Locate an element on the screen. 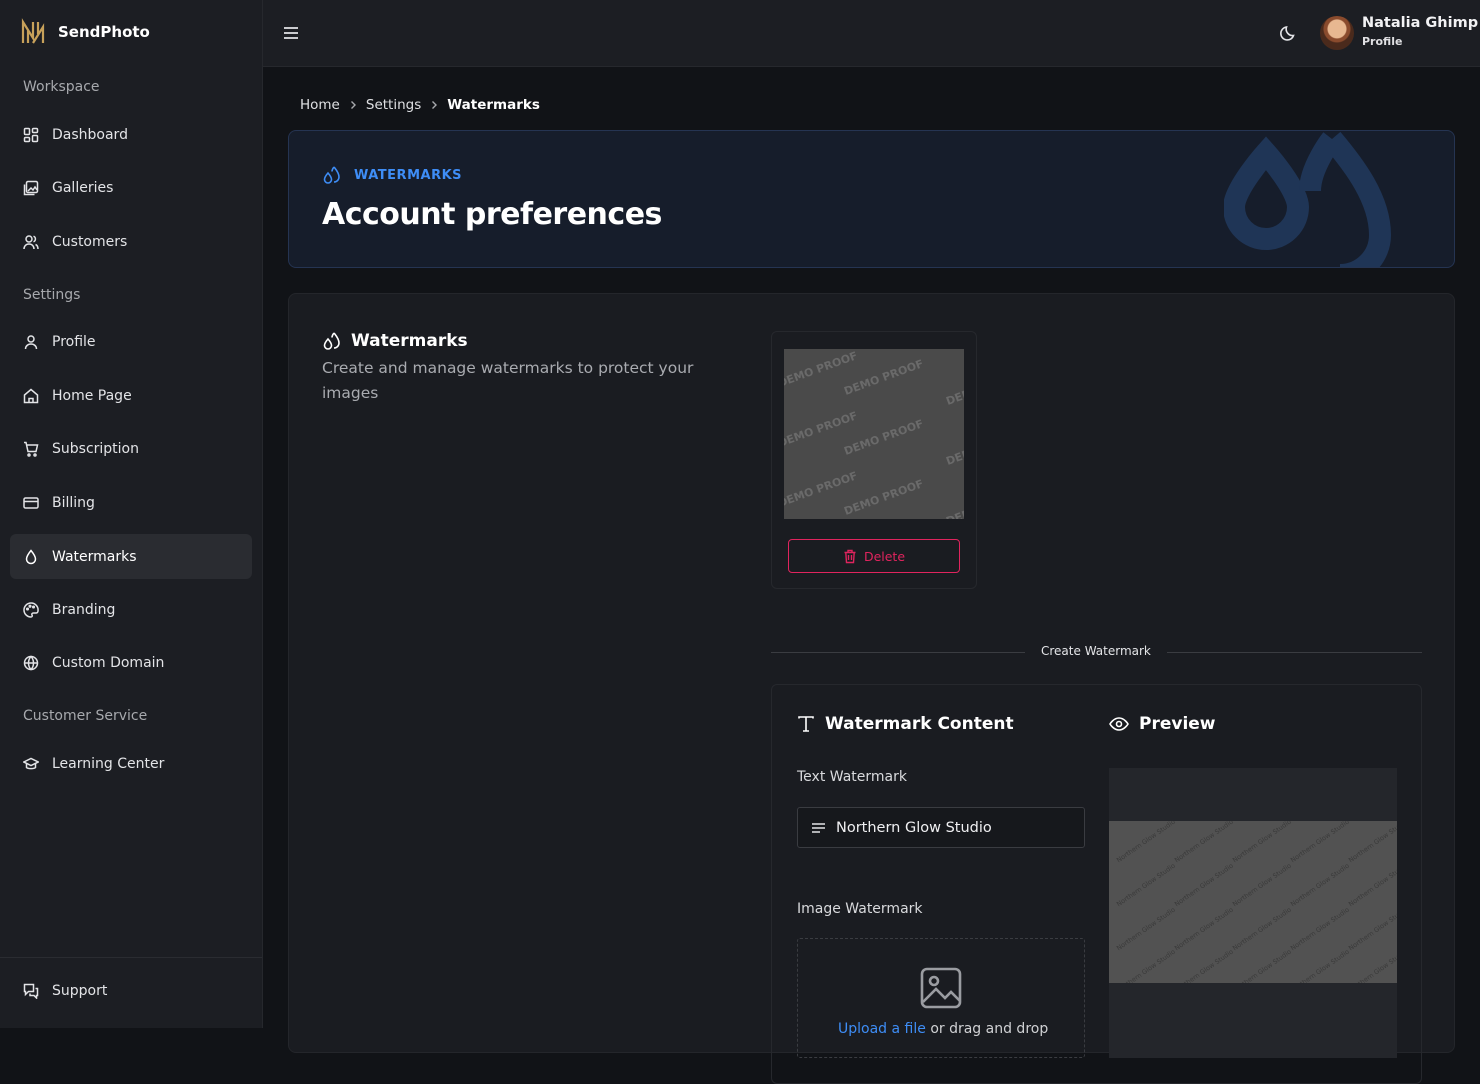  sidebar-item-subscription: Subscription is located at coordinates (131, 449).